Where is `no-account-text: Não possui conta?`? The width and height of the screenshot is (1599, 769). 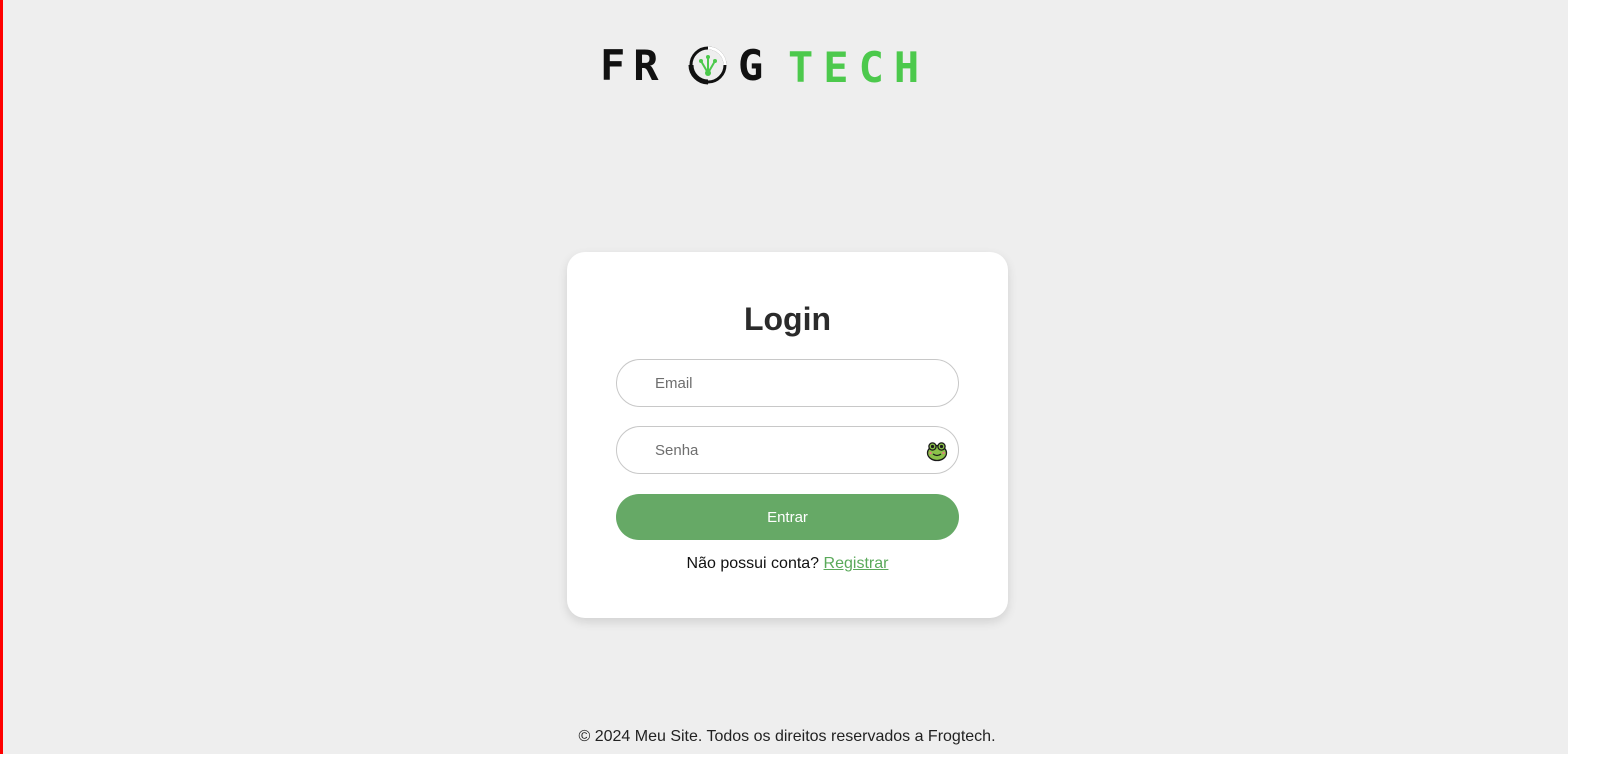 no-account-text: Não possui conta? is located at coordinates (753, 563).